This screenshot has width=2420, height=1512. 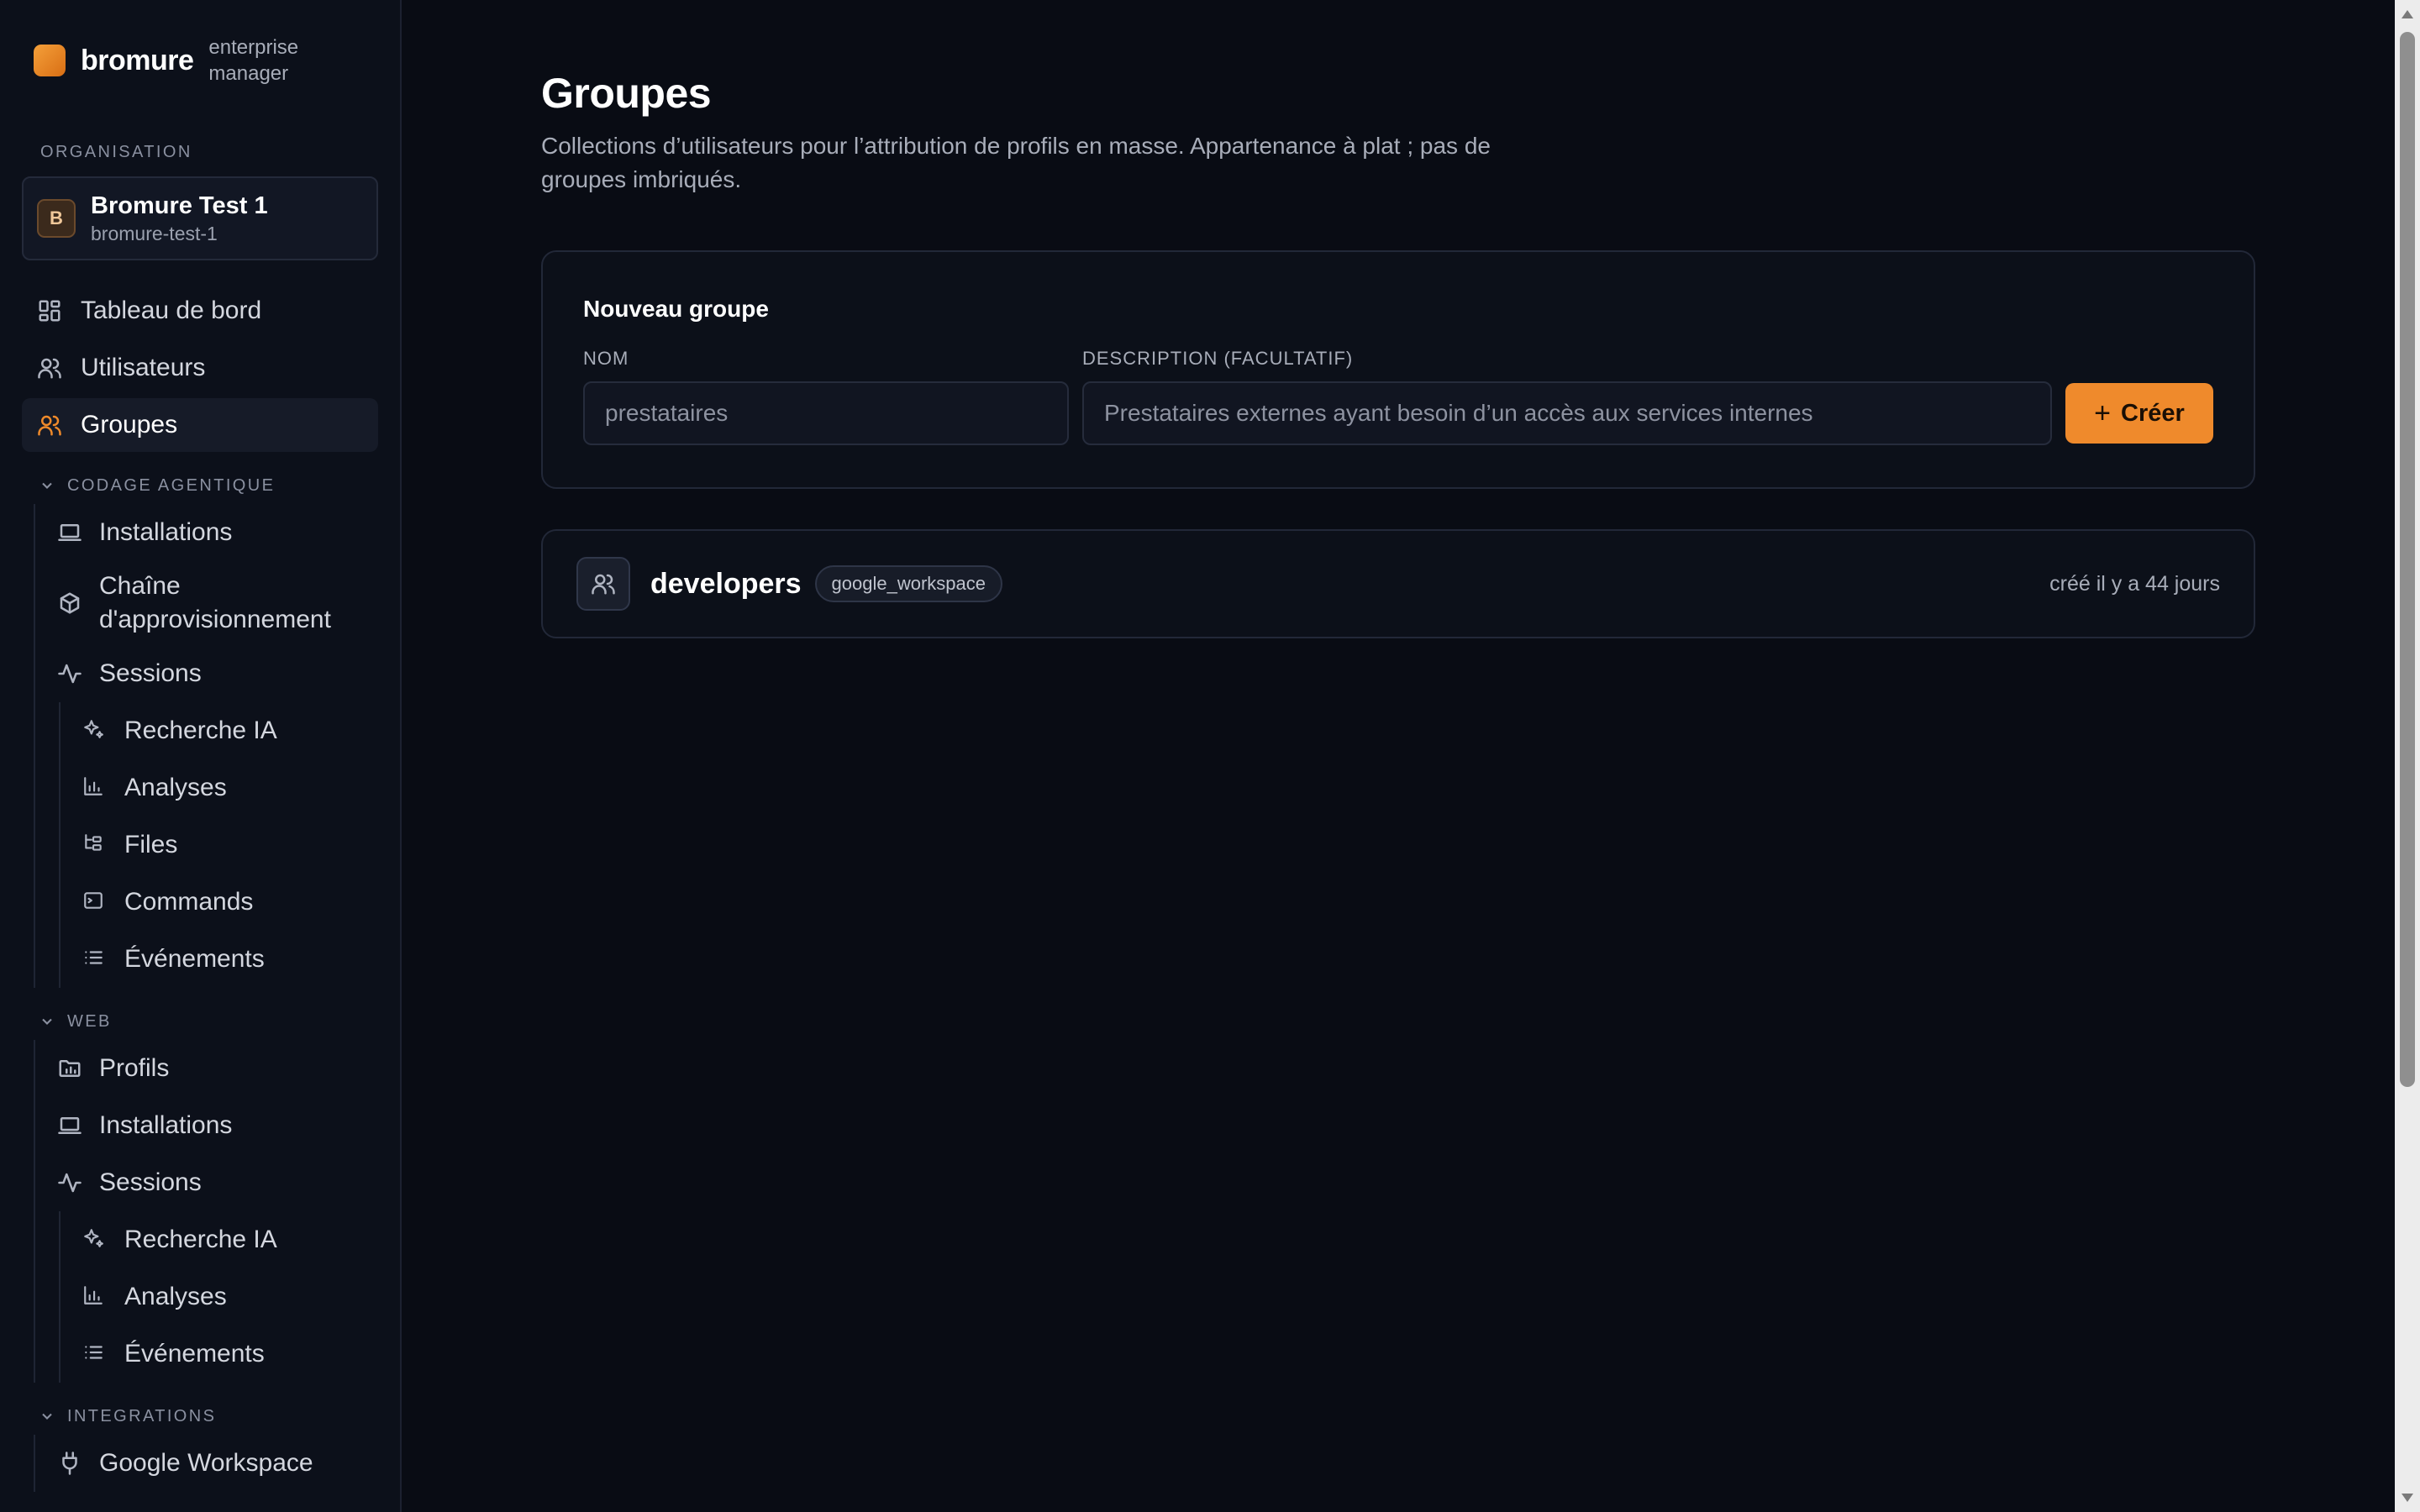 I want to click on section-integrations-label: INTEGRATIONS, so click(x=142, y=1415).